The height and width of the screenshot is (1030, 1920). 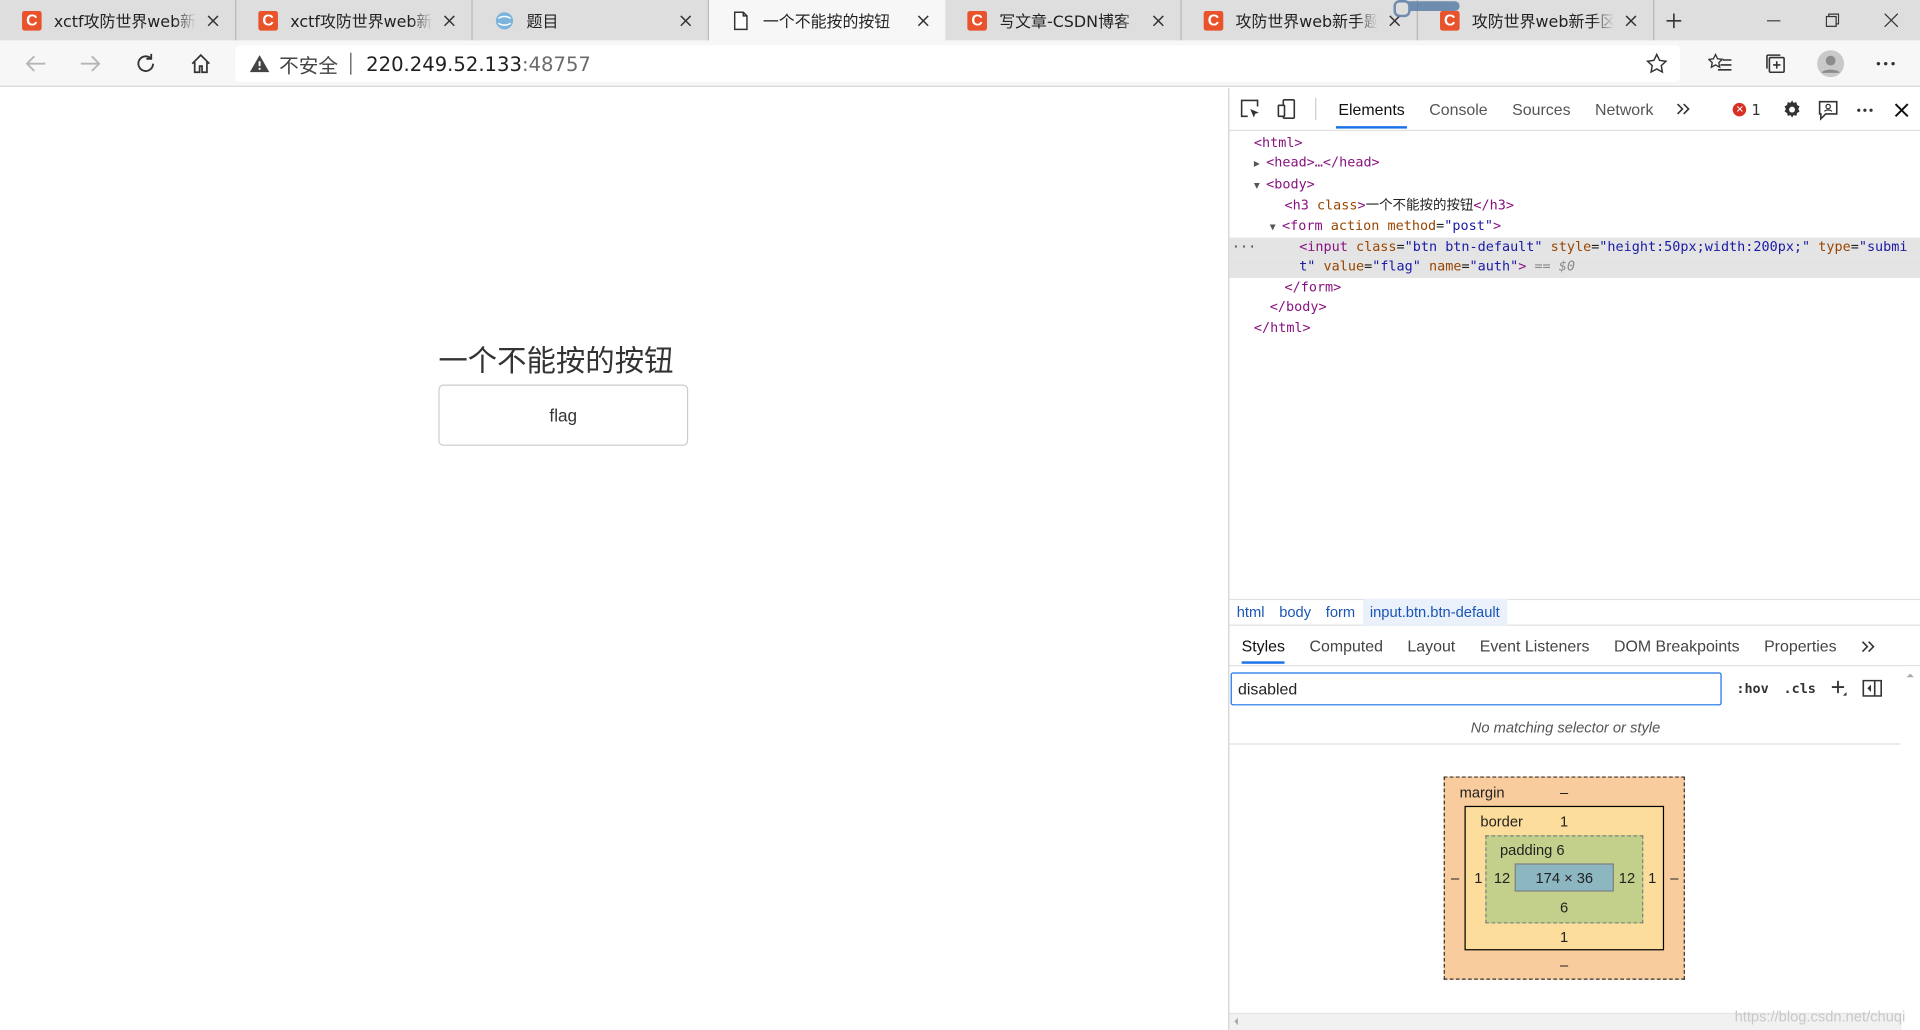 I want to click on error-icon: ✕, so click(x=1740, y=109).